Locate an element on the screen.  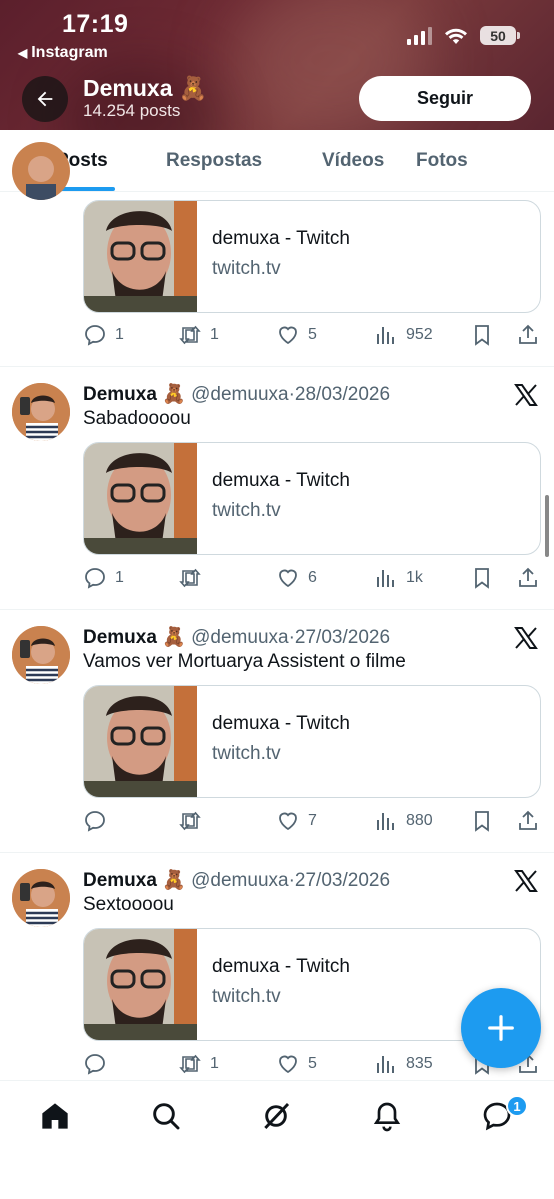
tweet-actions: 1 1 5 952 is located at coordinates (313, 336).